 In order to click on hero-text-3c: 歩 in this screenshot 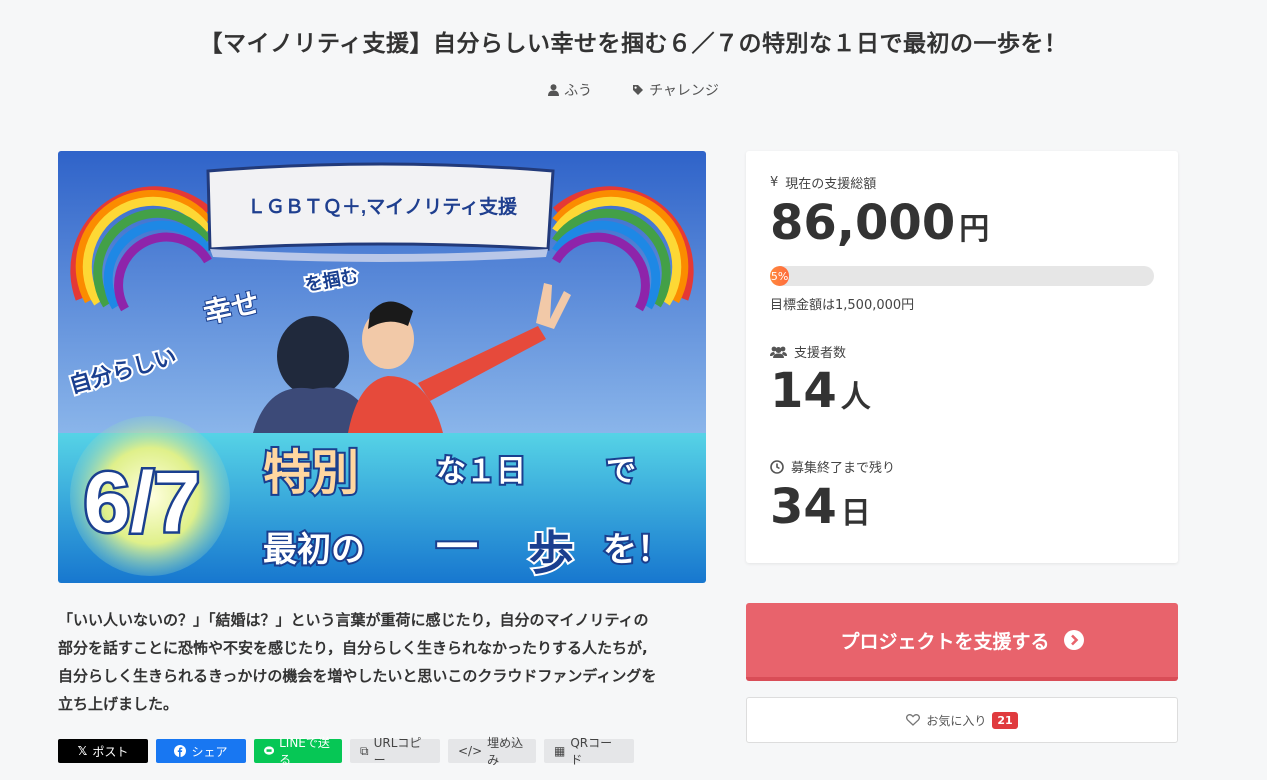, I will do `click(551, 553)`.